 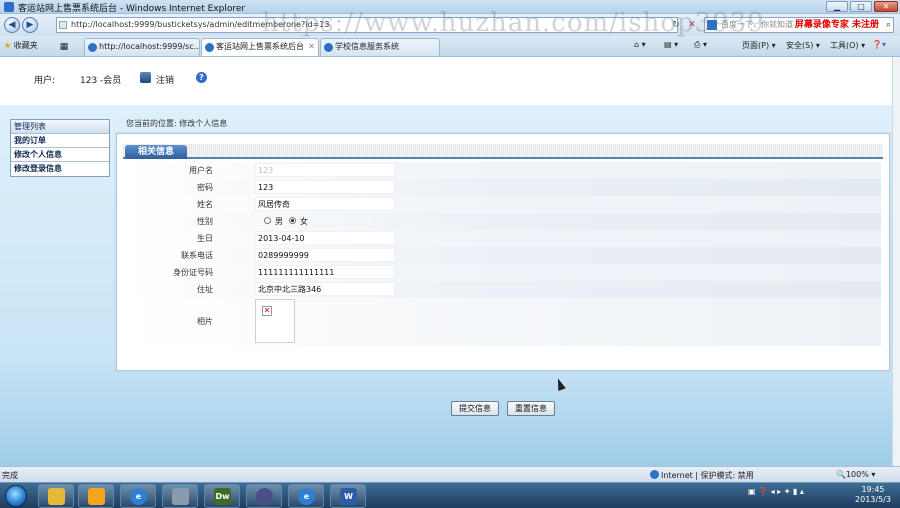 I want to click on tools-menu: 工具(O) ▾, so click(x=847, y=45).